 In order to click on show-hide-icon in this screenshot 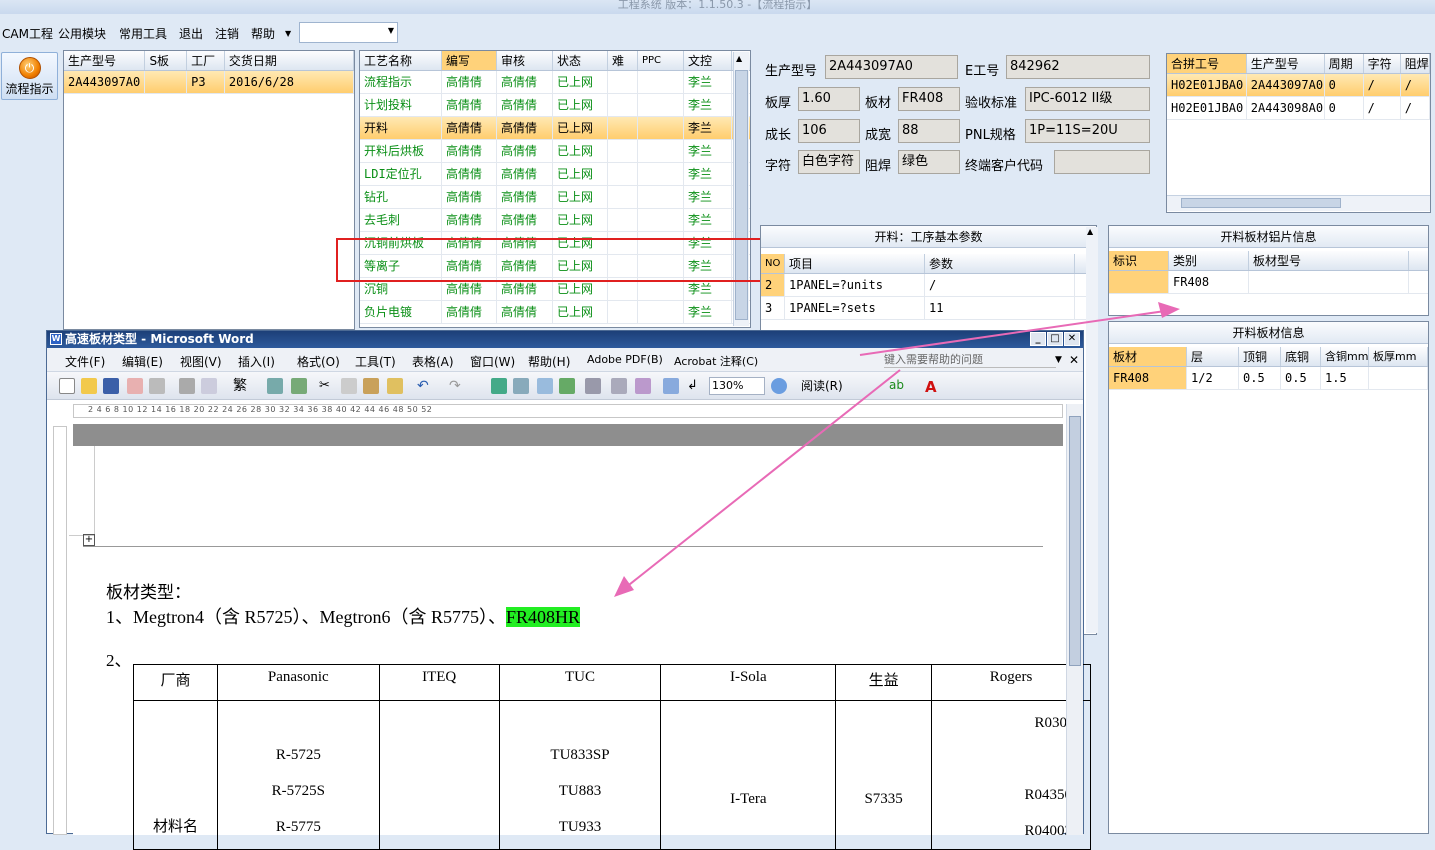, I will do `click(671, 386)`.